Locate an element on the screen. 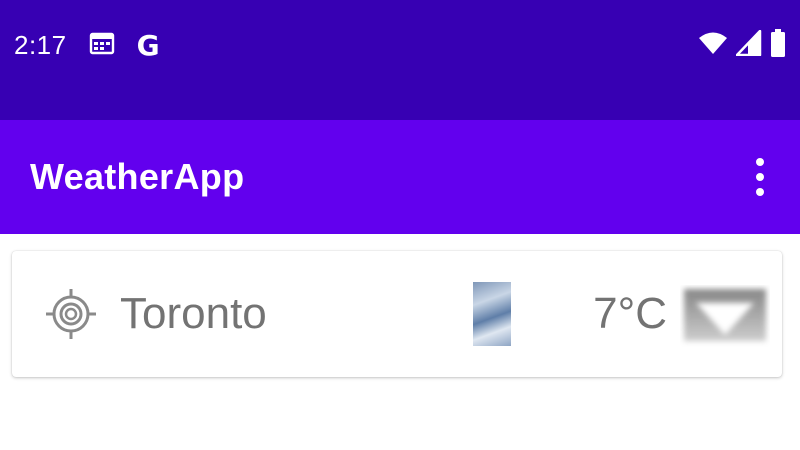  cloudy-sky-thumbnail is located at coordinates (492, 314).